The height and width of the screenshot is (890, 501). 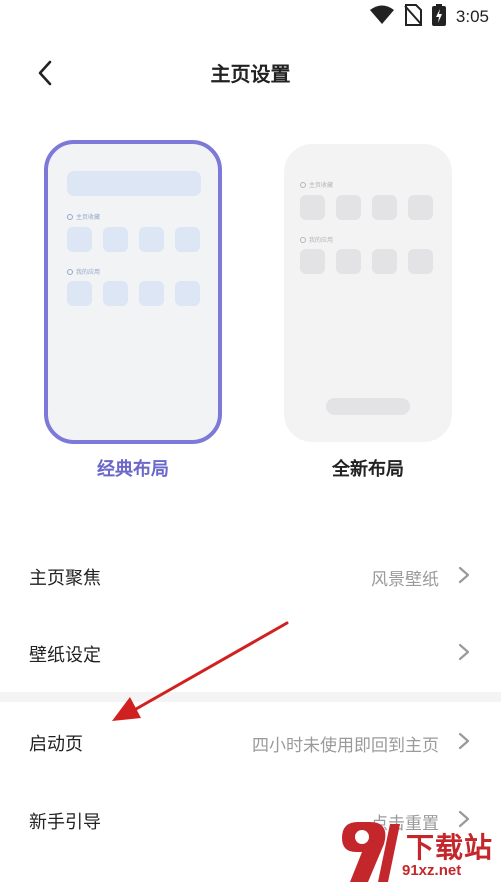 I want to click on header: 主页设置, so click(x=250, y=72).